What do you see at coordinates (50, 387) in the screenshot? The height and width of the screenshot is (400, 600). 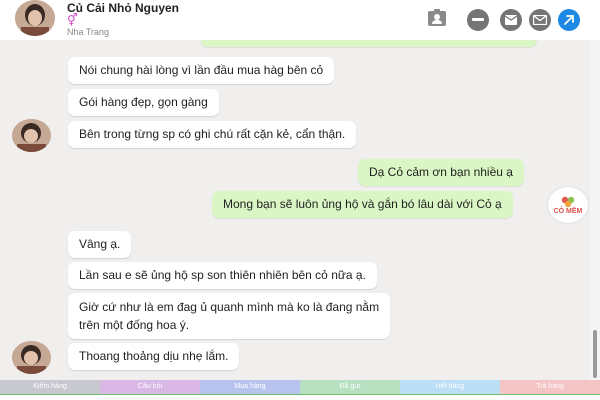 I see `tag-kiem-hang: Kiểm hàng` at bounding box center [50, 387].